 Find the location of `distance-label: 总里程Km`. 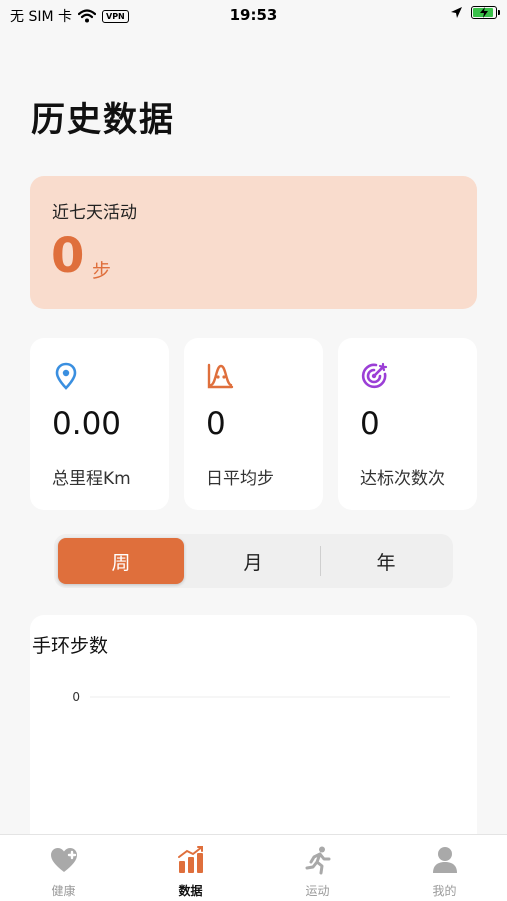

distance-label: 总里程Km is located at coordinates (91, 479).